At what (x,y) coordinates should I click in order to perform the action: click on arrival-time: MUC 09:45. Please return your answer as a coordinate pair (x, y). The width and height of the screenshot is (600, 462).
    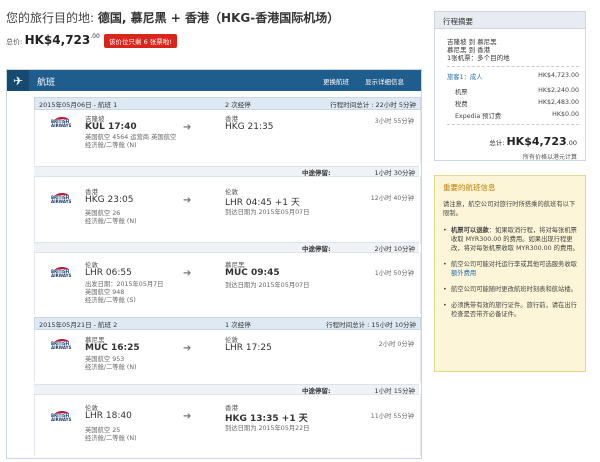
    Looking at the image, I should click on (252, 273).